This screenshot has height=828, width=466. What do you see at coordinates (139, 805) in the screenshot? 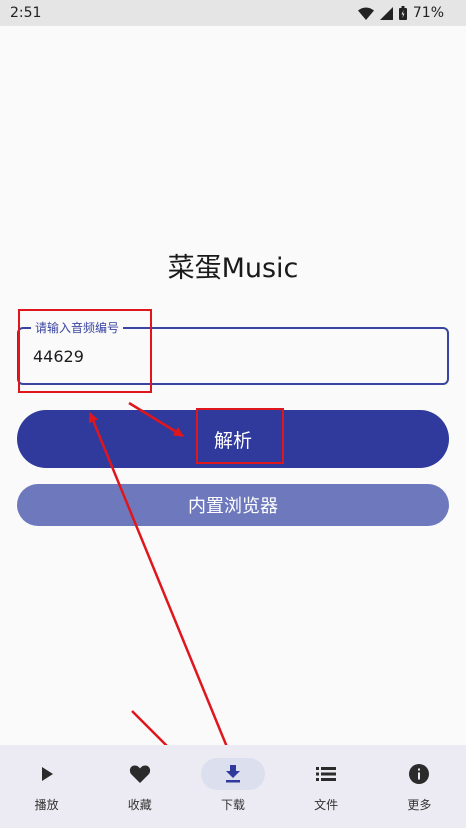
I see `nav-label-favorites: 收藏` at bounding box center [139, 805].